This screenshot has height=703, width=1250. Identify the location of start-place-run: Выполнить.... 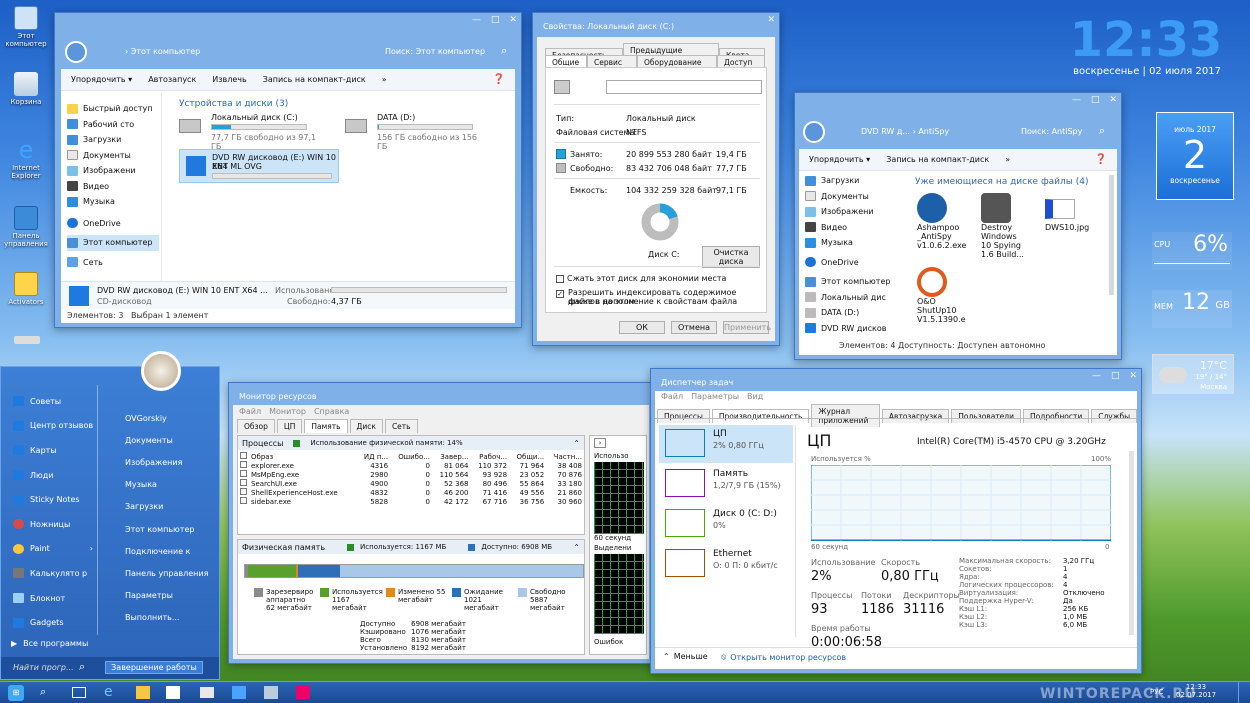
(159, 618).